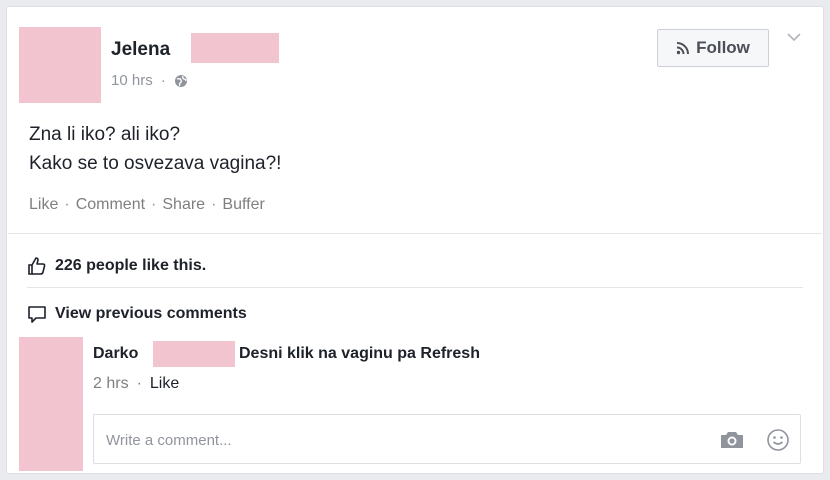  Describe the element at coordinates (683, 48) in the screenshot. I see `rss-icon` at that location.